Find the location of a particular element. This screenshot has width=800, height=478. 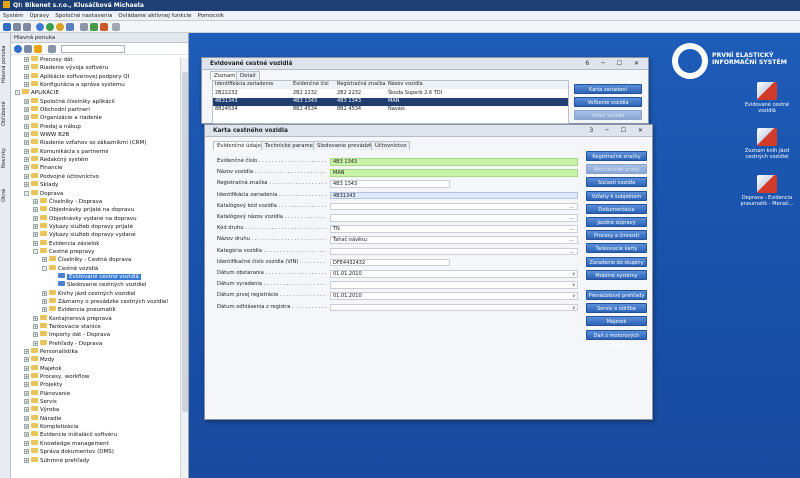

window-controls: 3 ─ ☐ ✕ is located at coordinates (618, 131).